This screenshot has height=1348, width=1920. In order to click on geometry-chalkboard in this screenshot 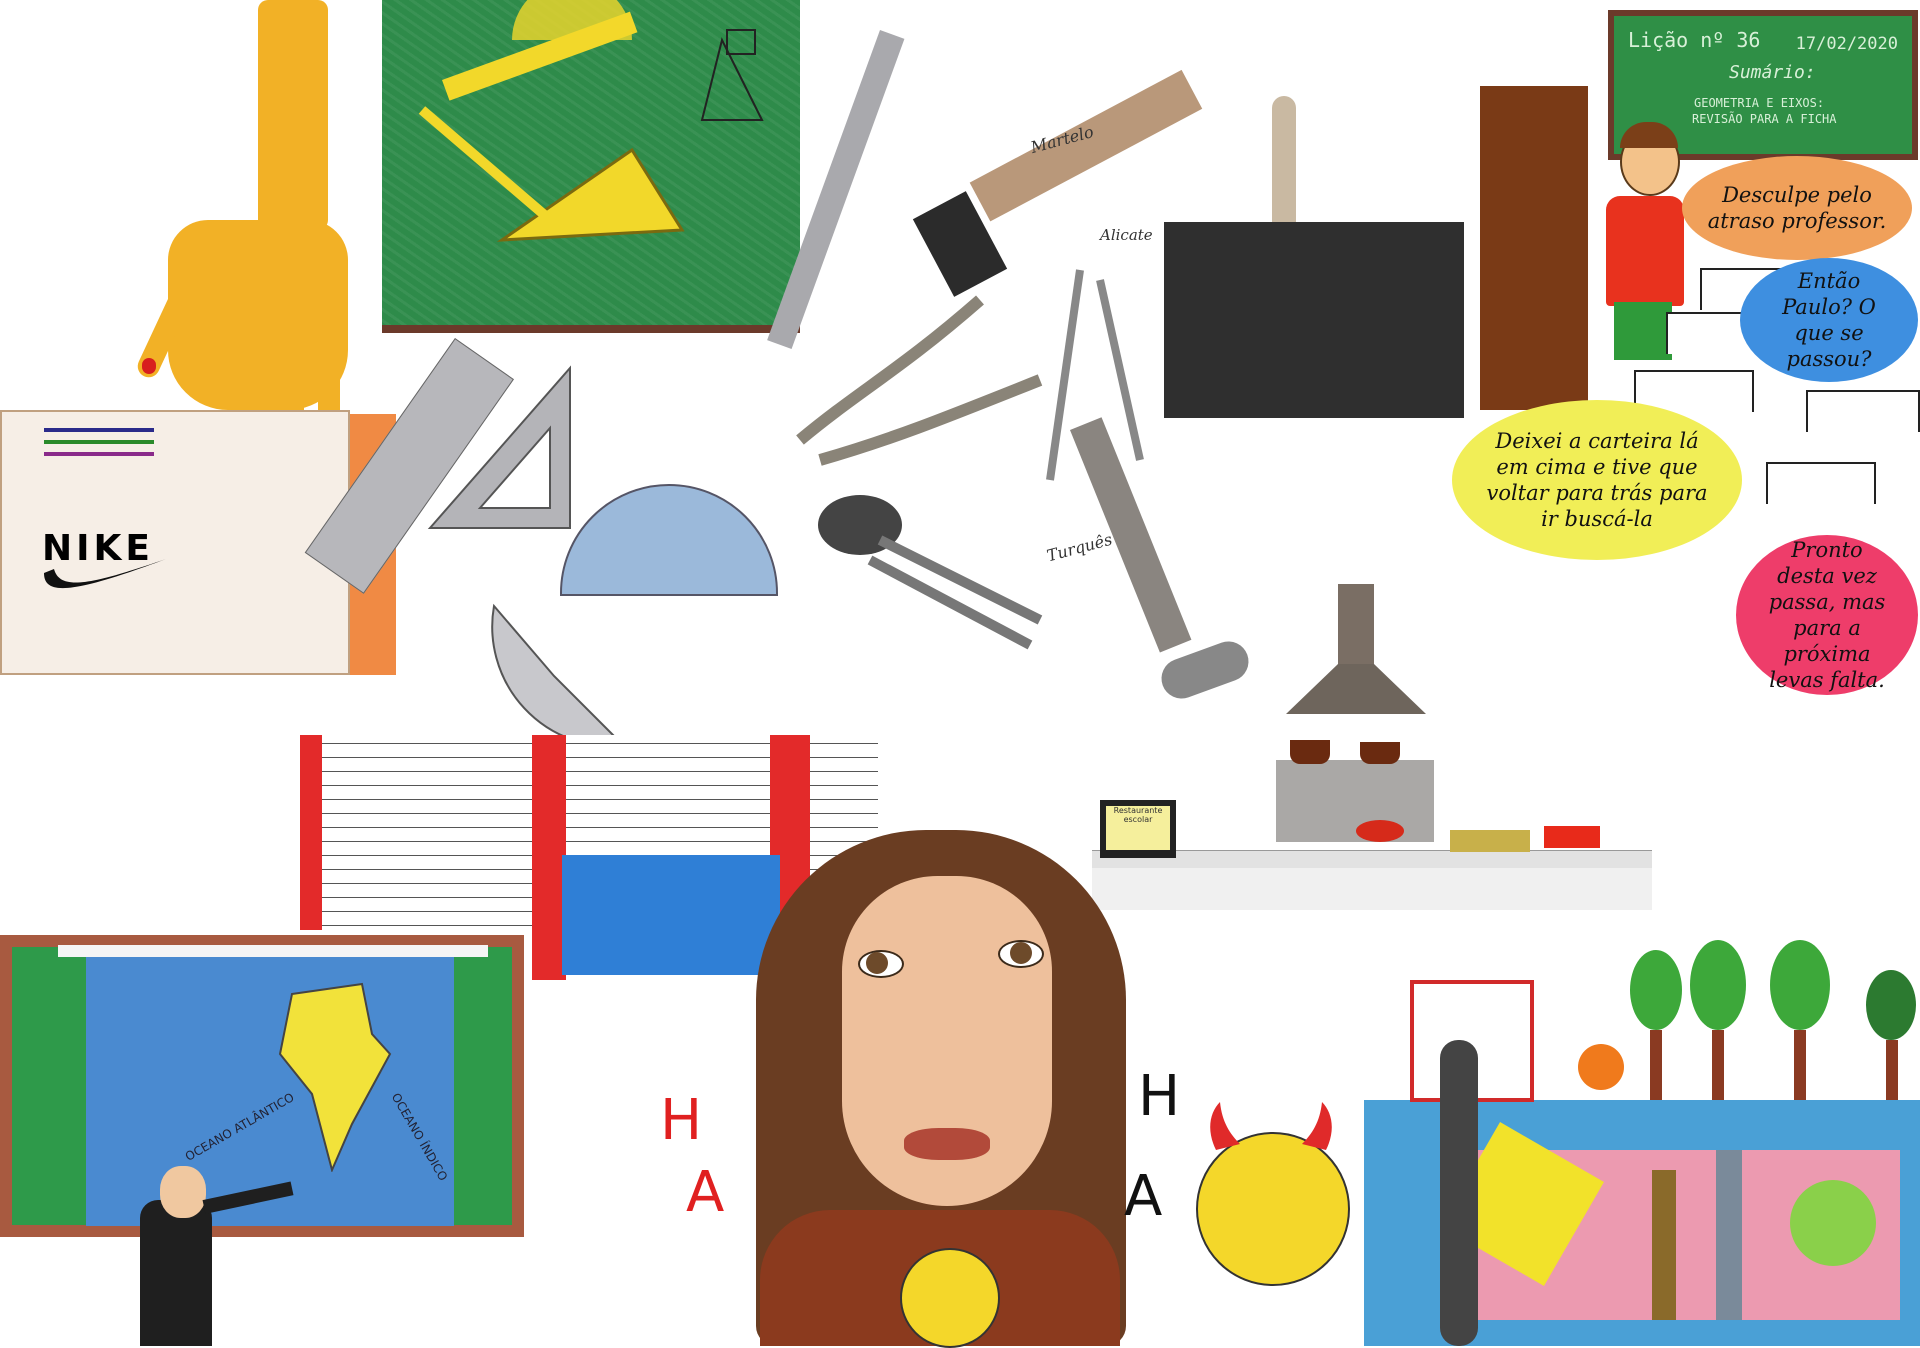, I will do `click(591, 166)`.